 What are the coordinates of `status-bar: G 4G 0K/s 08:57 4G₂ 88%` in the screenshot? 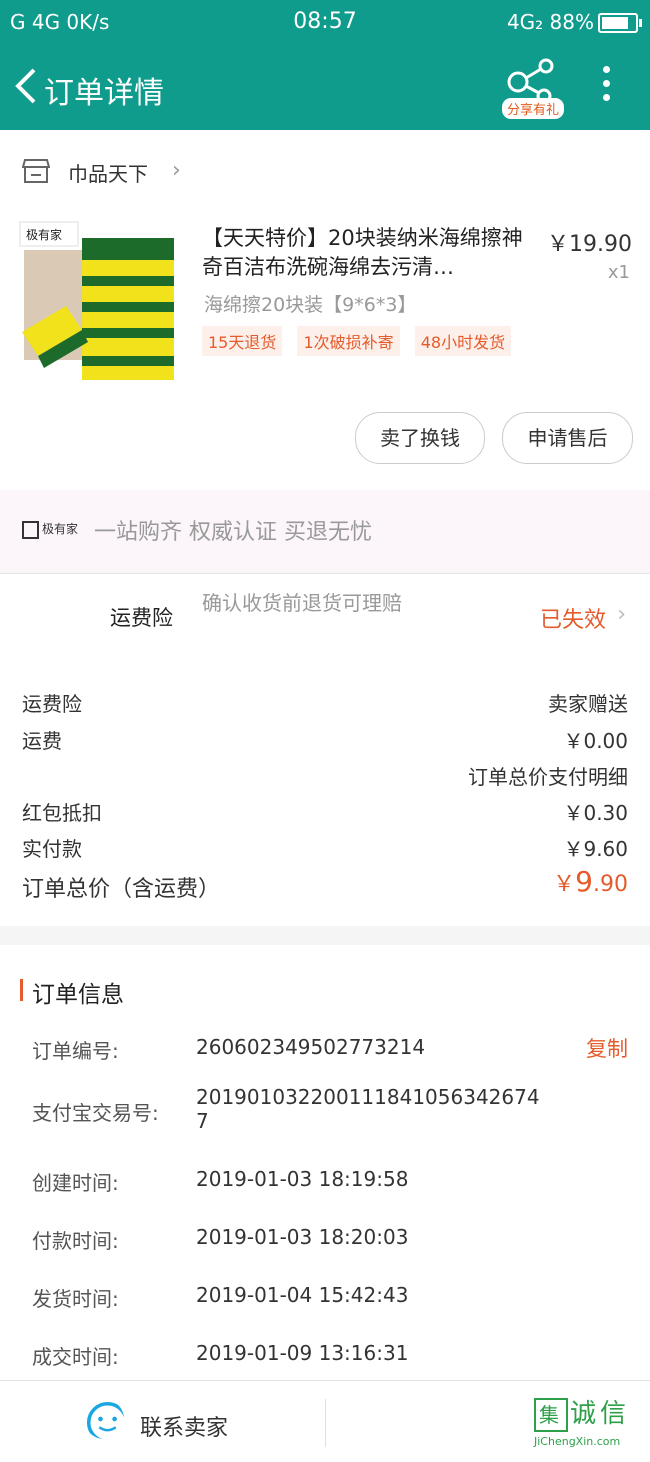 It's located at (325, 22).